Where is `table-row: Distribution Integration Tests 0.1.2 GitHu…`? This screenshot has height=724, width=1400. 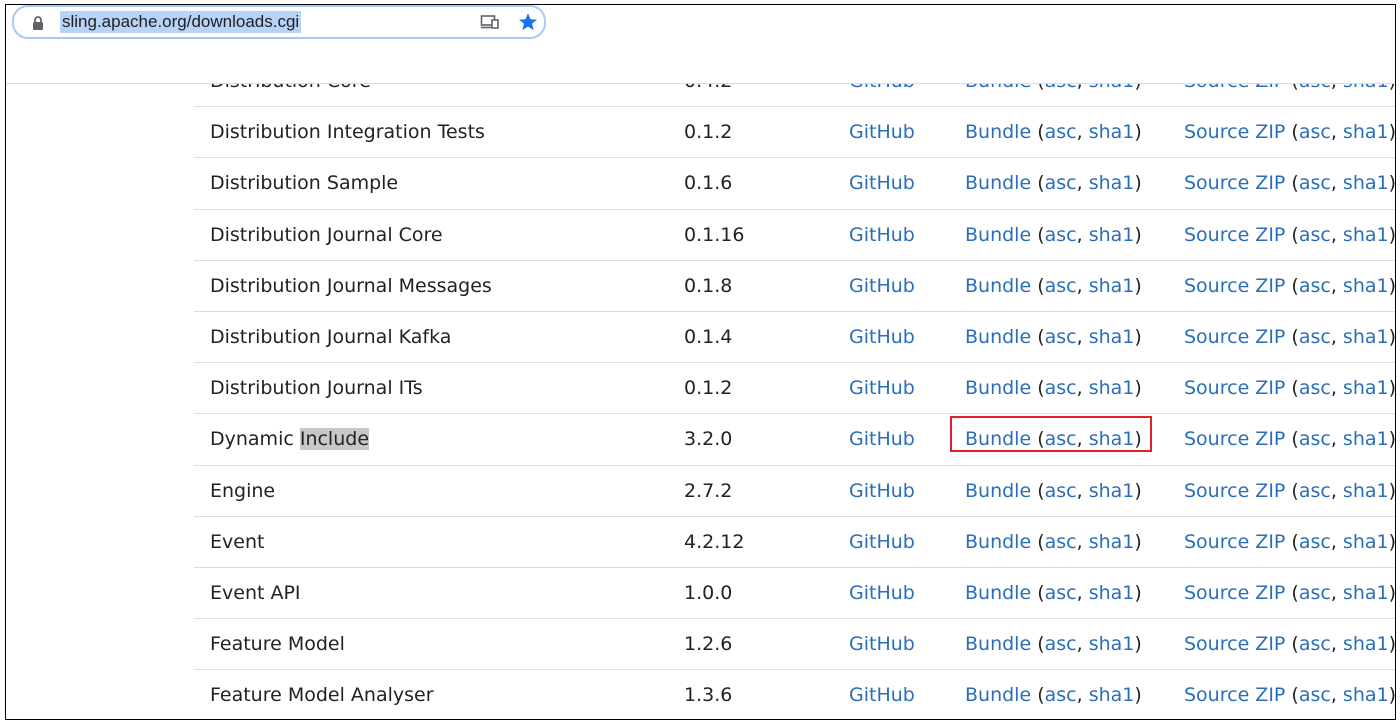 table-row: Distribution Integration Tests 0.1.2 GitHu… is located at coordinates (794, 133).